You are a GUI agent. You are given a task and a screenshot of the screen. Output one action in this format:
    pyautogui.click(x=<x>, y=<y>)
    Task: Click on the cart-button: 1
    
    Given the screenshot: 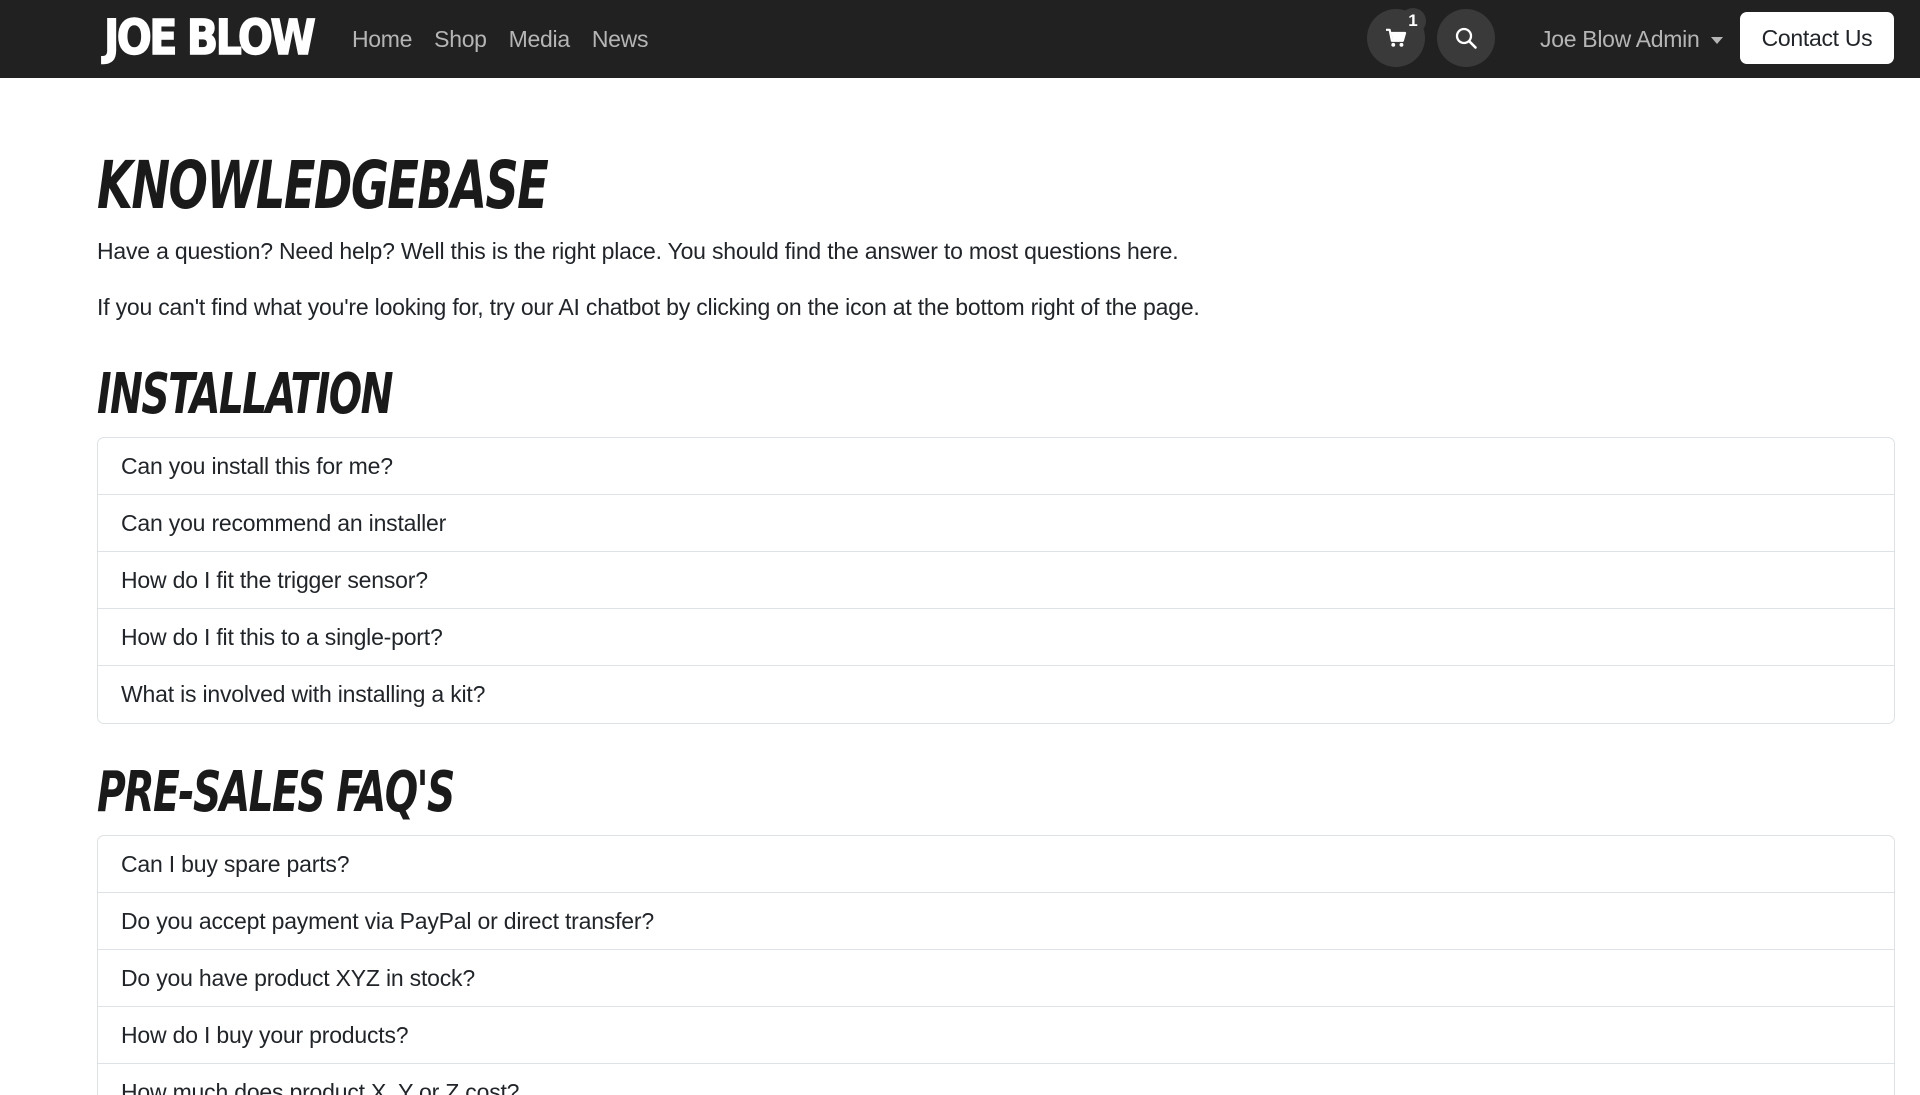 What is the action you would take?
    pyautogui.click(x=1396, y=37)
    